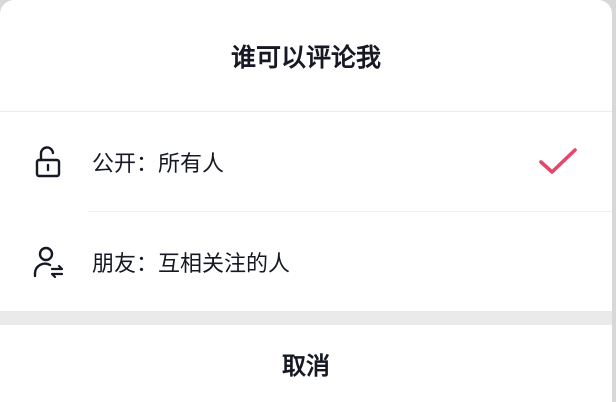 Image resolution: width=616 pixels, height=402 pixels. I want to click on option-label: 朋友：互相关注的人, so click(191, 264).